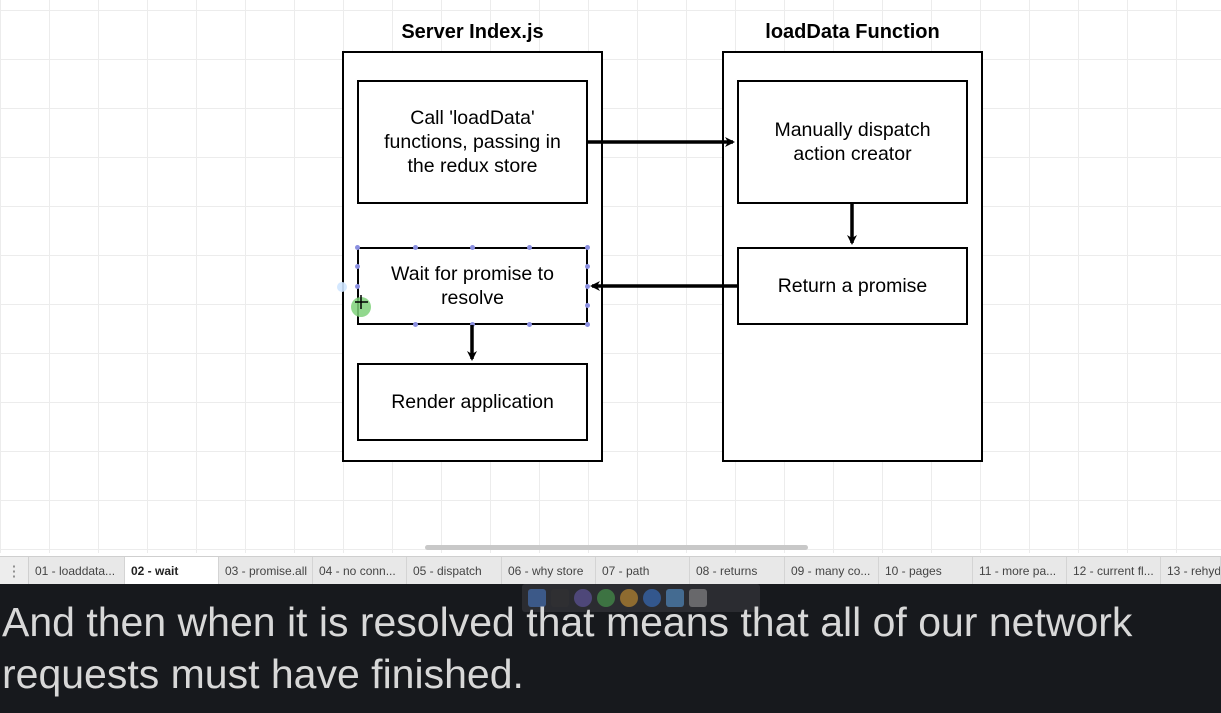  What do you see at coordinates (14, 571) in the screenshot?
I see `tab-menu-icon: ⋮` at bounding box center [14, 571].